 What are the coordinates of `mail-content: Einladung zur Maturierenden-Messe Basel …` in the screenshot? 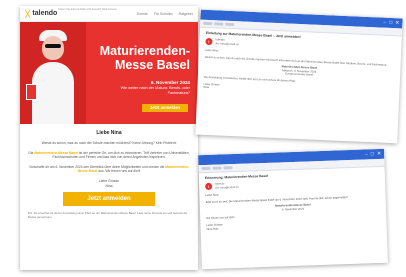 It's located at (299, 66).